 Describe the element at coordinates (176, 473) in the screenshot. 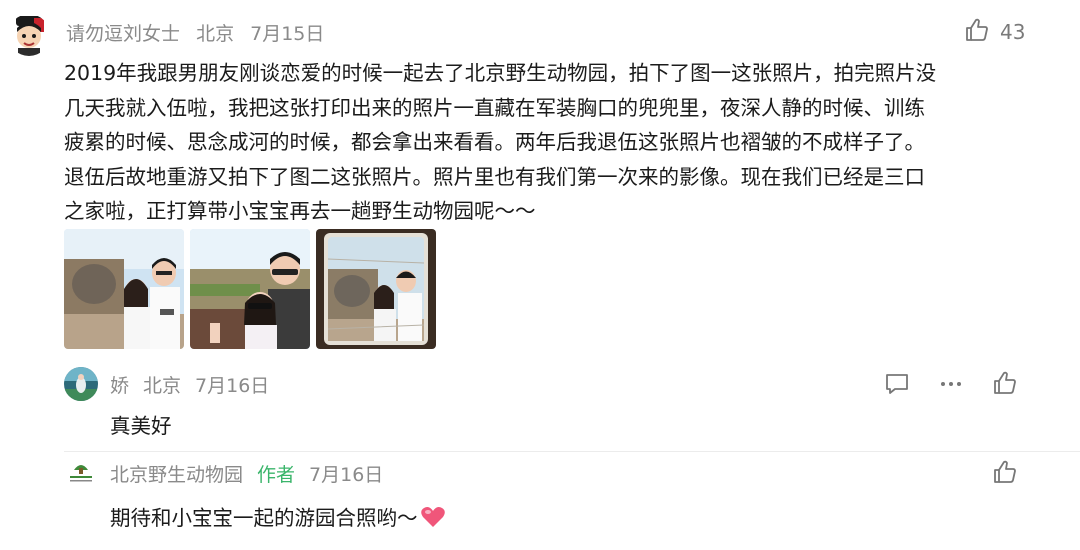

I see `username: 北京野生动物园` at that location.